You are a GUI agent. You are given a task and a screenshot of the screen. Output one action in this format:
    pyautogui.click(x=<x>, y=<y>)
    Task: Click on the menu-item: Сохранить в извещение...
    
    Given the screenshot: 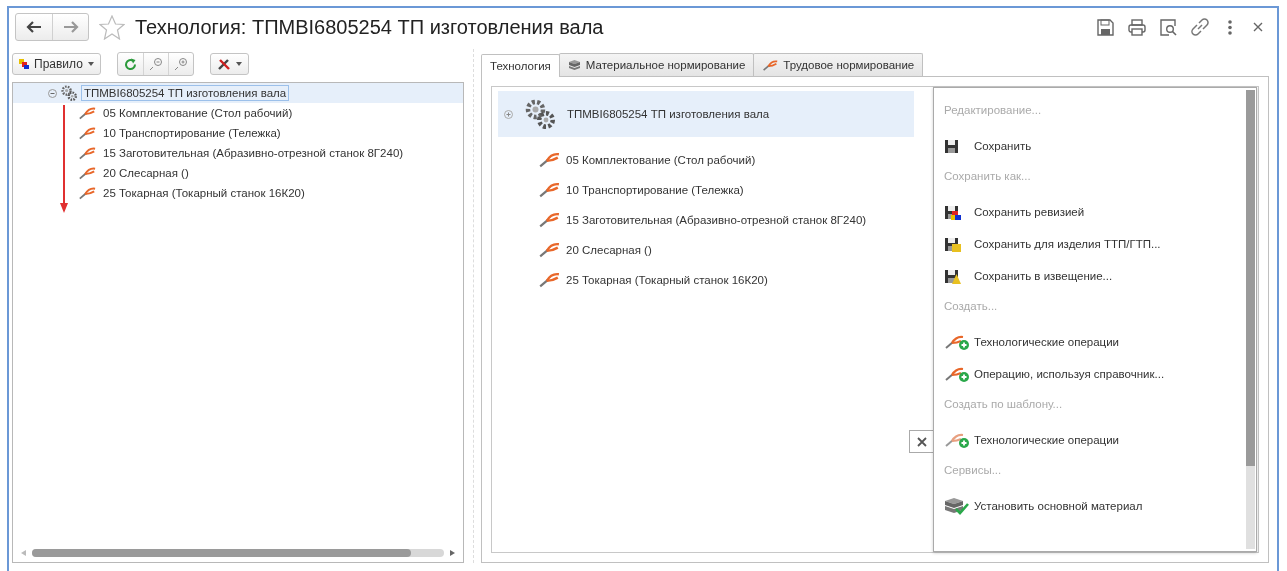 What is the action you would take?
    pyautogui.click(x=1028, y=276)
    